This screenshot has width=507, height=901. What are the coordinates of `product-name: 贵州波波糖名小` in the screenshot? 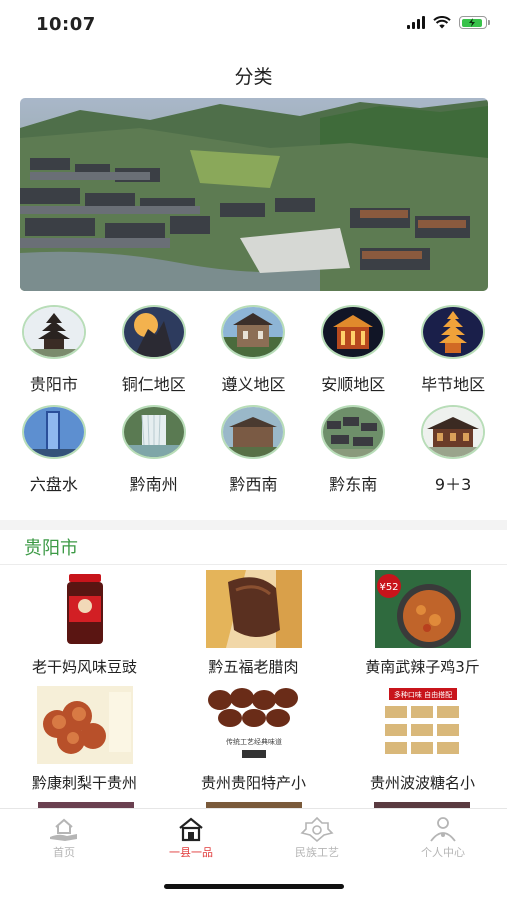 It's located at (422, 783).